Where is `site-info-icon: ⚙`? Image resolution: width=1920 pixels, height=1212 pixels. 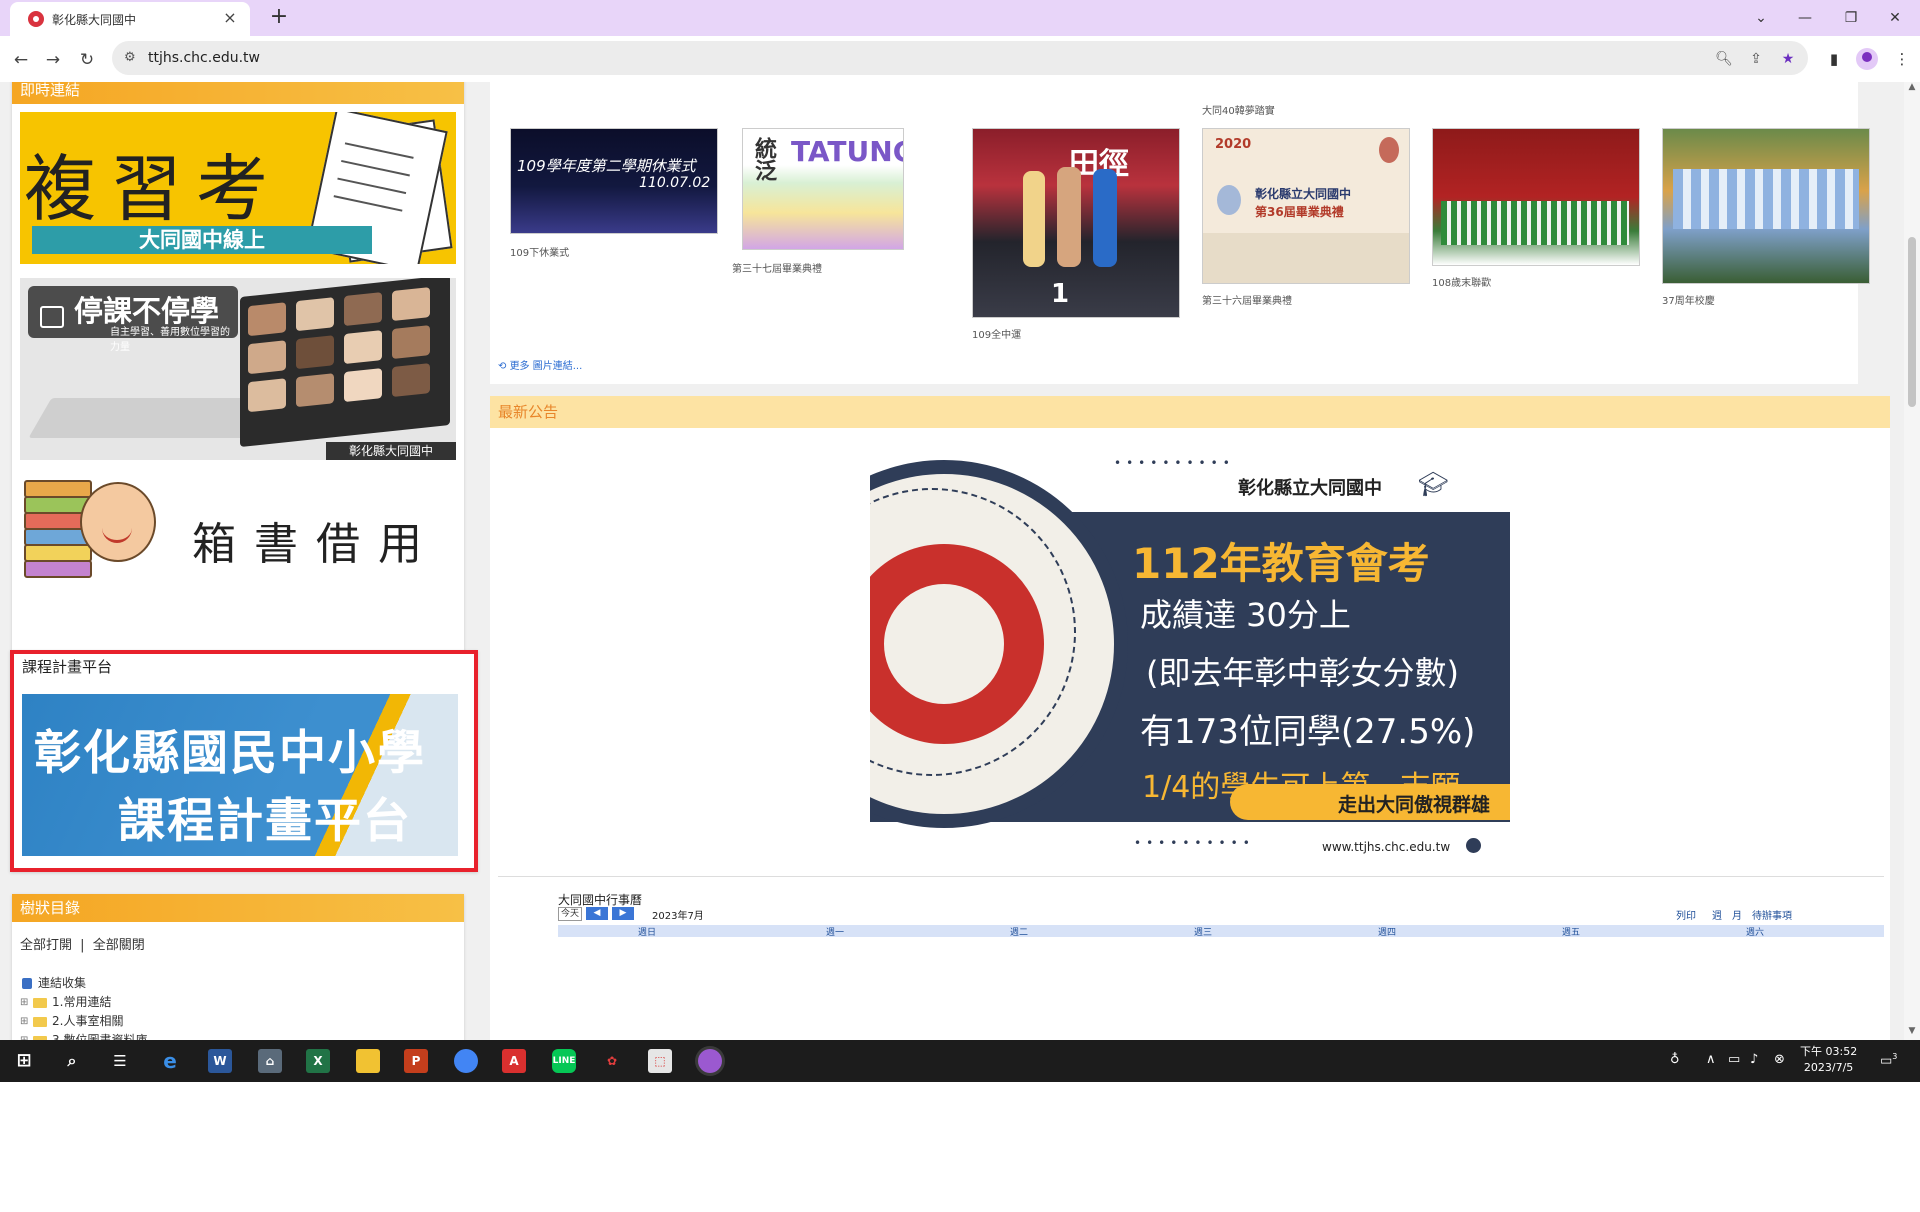
site-info-icon: ⚙ is located at coordinates (130, 57).